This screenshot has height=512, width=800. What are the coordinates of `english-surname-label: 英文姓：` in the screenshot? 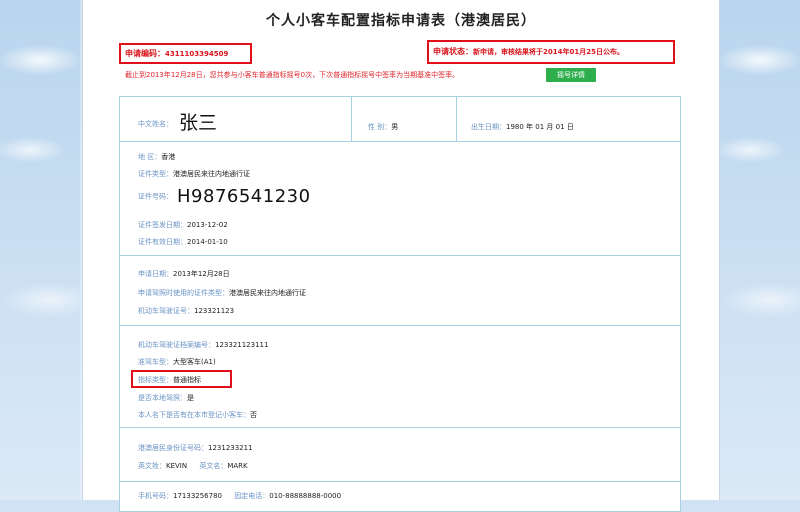 It's located at (152, 466).